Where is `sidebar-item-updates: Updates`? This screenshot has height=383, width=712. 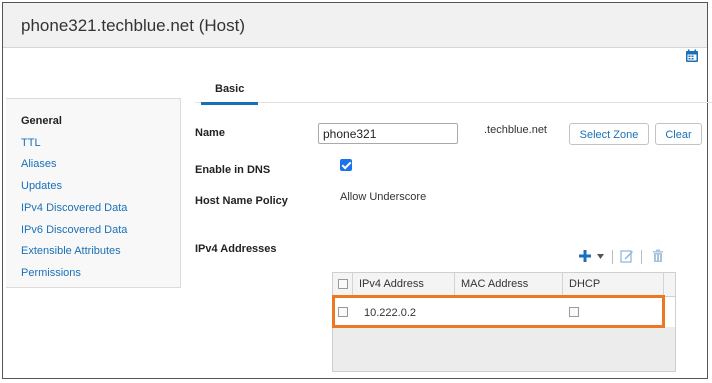
sidebar-item-updates: Updates is located at coordinates (41, 186).